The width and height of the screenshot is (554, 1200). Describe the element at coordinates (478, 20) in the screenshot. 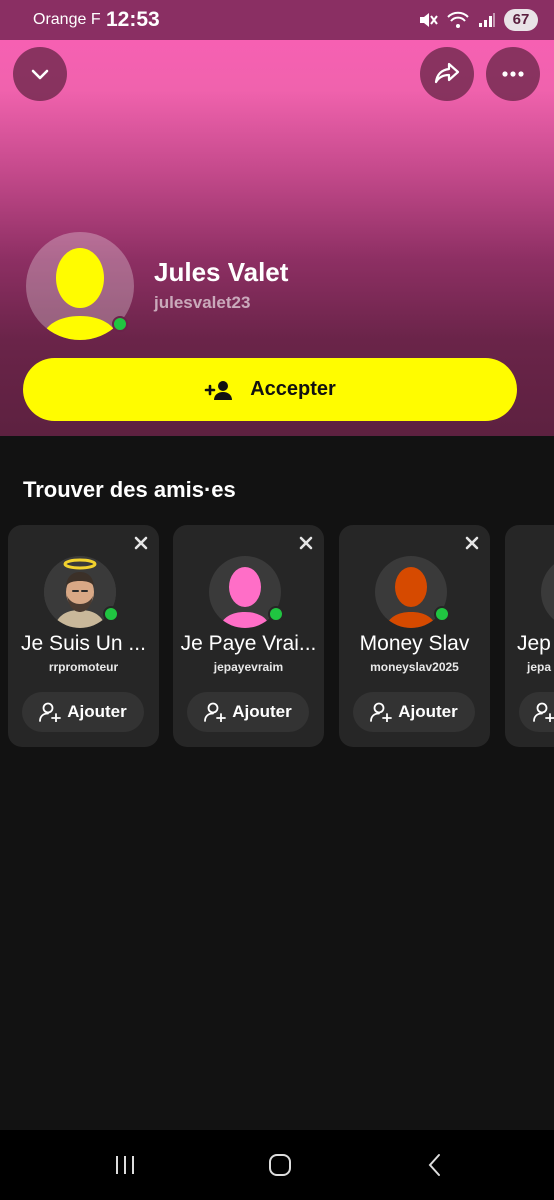

I see `status-icons: 67` at that location.